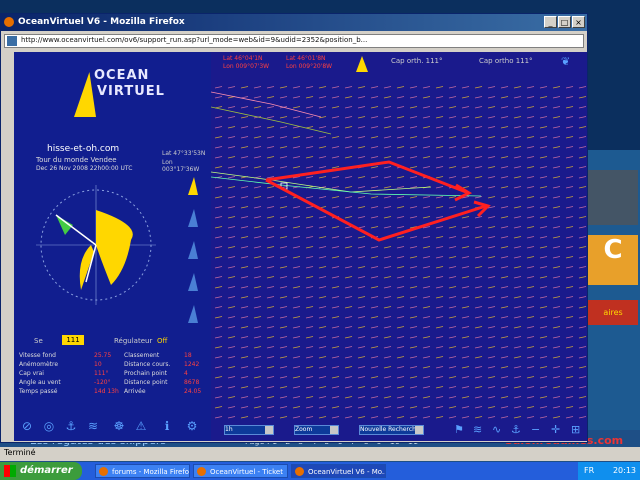  I want to click on regulator-value: Off, so click(162, 341).